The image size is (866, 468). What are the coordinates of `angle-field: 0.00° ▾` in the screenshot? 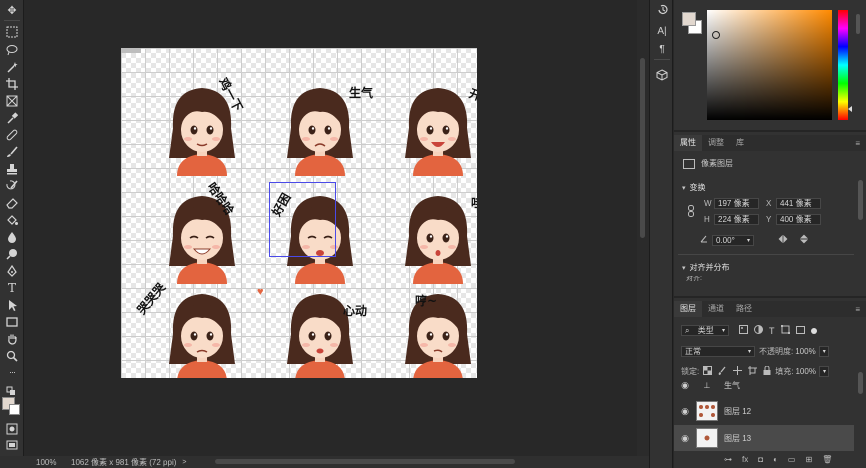 It's located at (733, 240).